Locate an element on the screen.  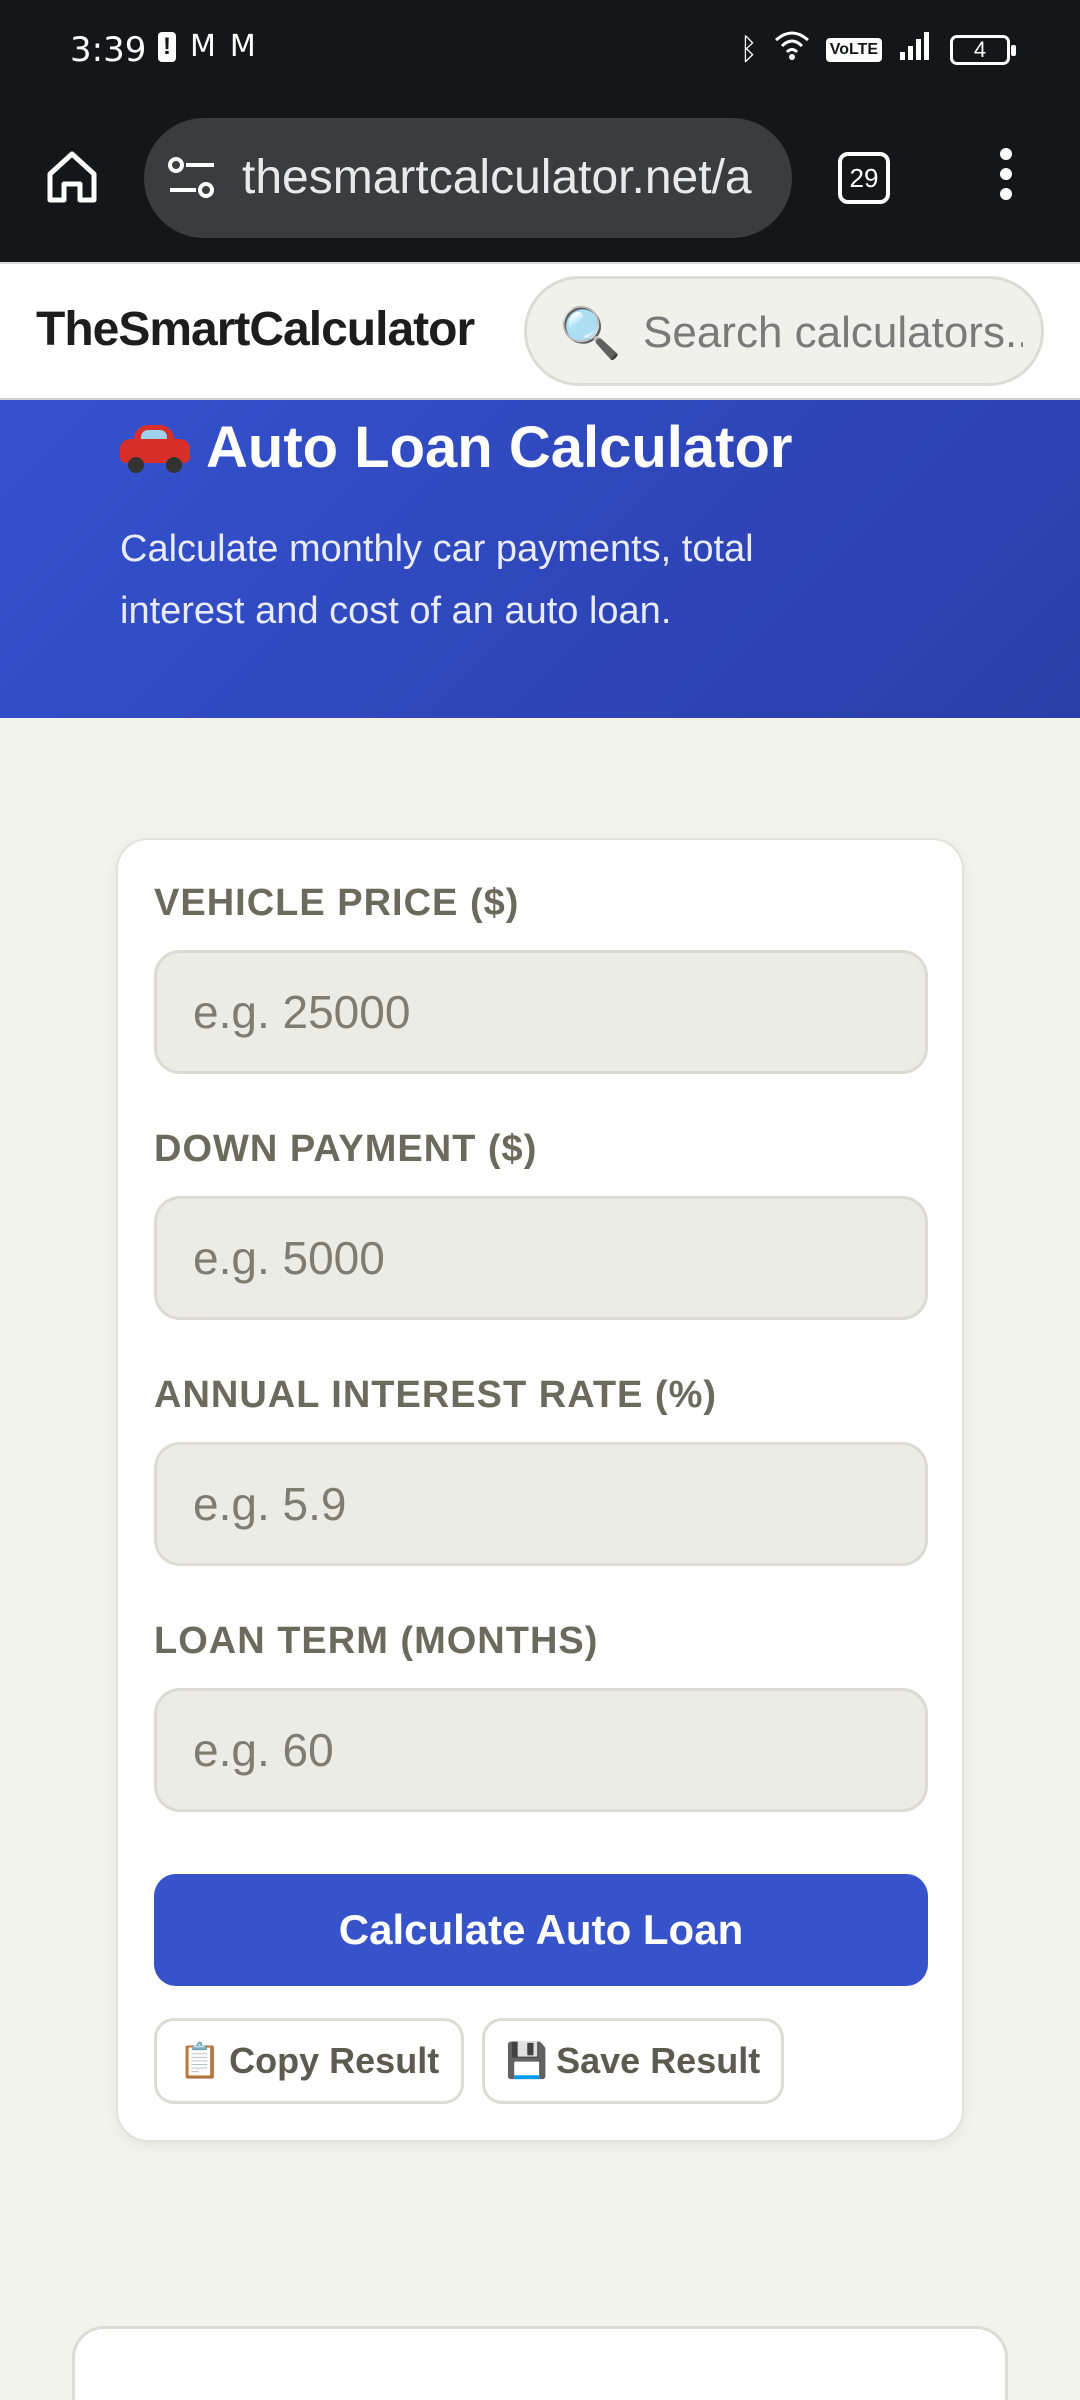
interest-rate-input is located at coordinates (541, 1504).